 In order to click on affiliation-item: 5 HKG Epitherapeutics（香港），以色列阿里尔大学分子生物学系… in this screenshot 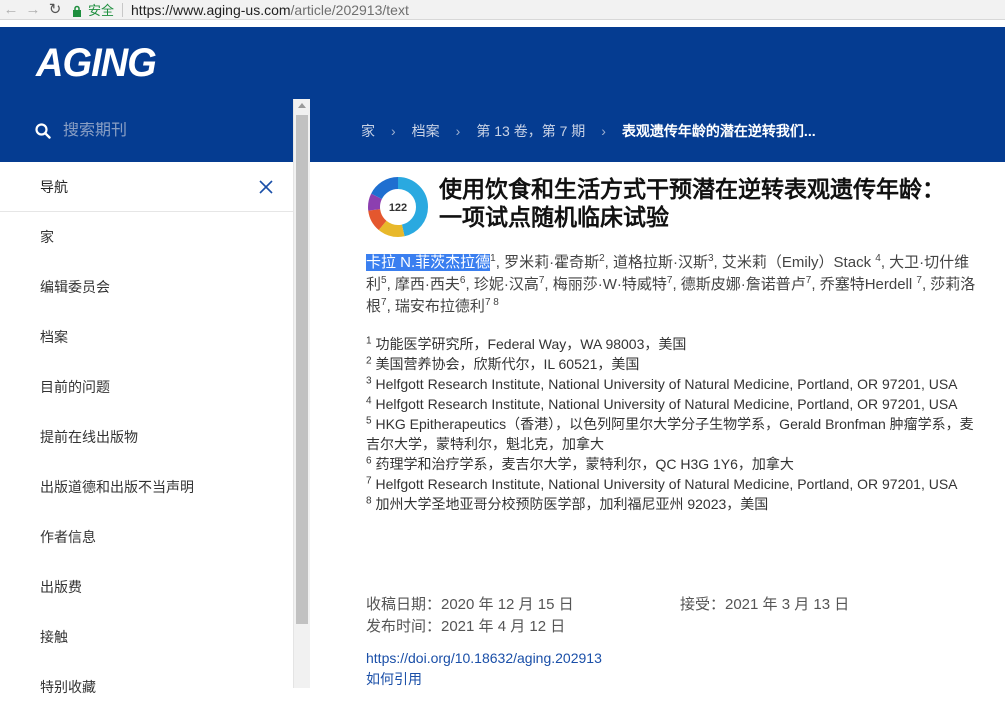, I will do `click(671, 434)`.